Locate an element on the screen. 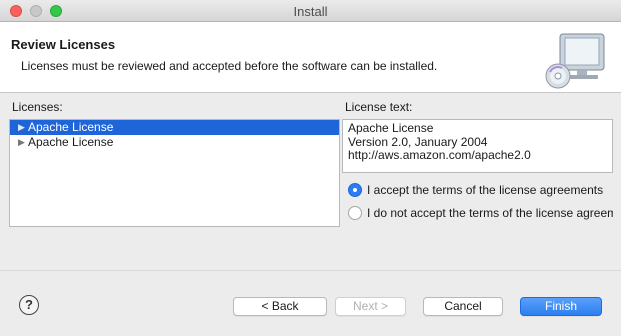 This screenshot has height=336, width=621. license-text-label: License text: is located at coordinates (379, 107).